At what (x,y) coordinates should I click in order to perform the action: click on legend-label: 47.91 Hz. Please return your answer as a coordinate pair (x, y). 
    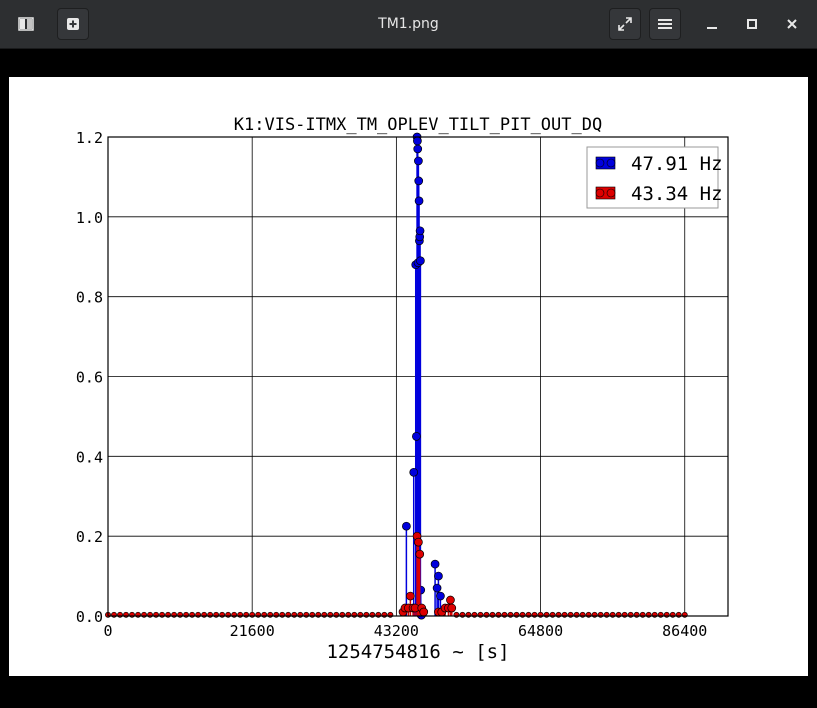
    Looking at the image, I should click on (677, 164).